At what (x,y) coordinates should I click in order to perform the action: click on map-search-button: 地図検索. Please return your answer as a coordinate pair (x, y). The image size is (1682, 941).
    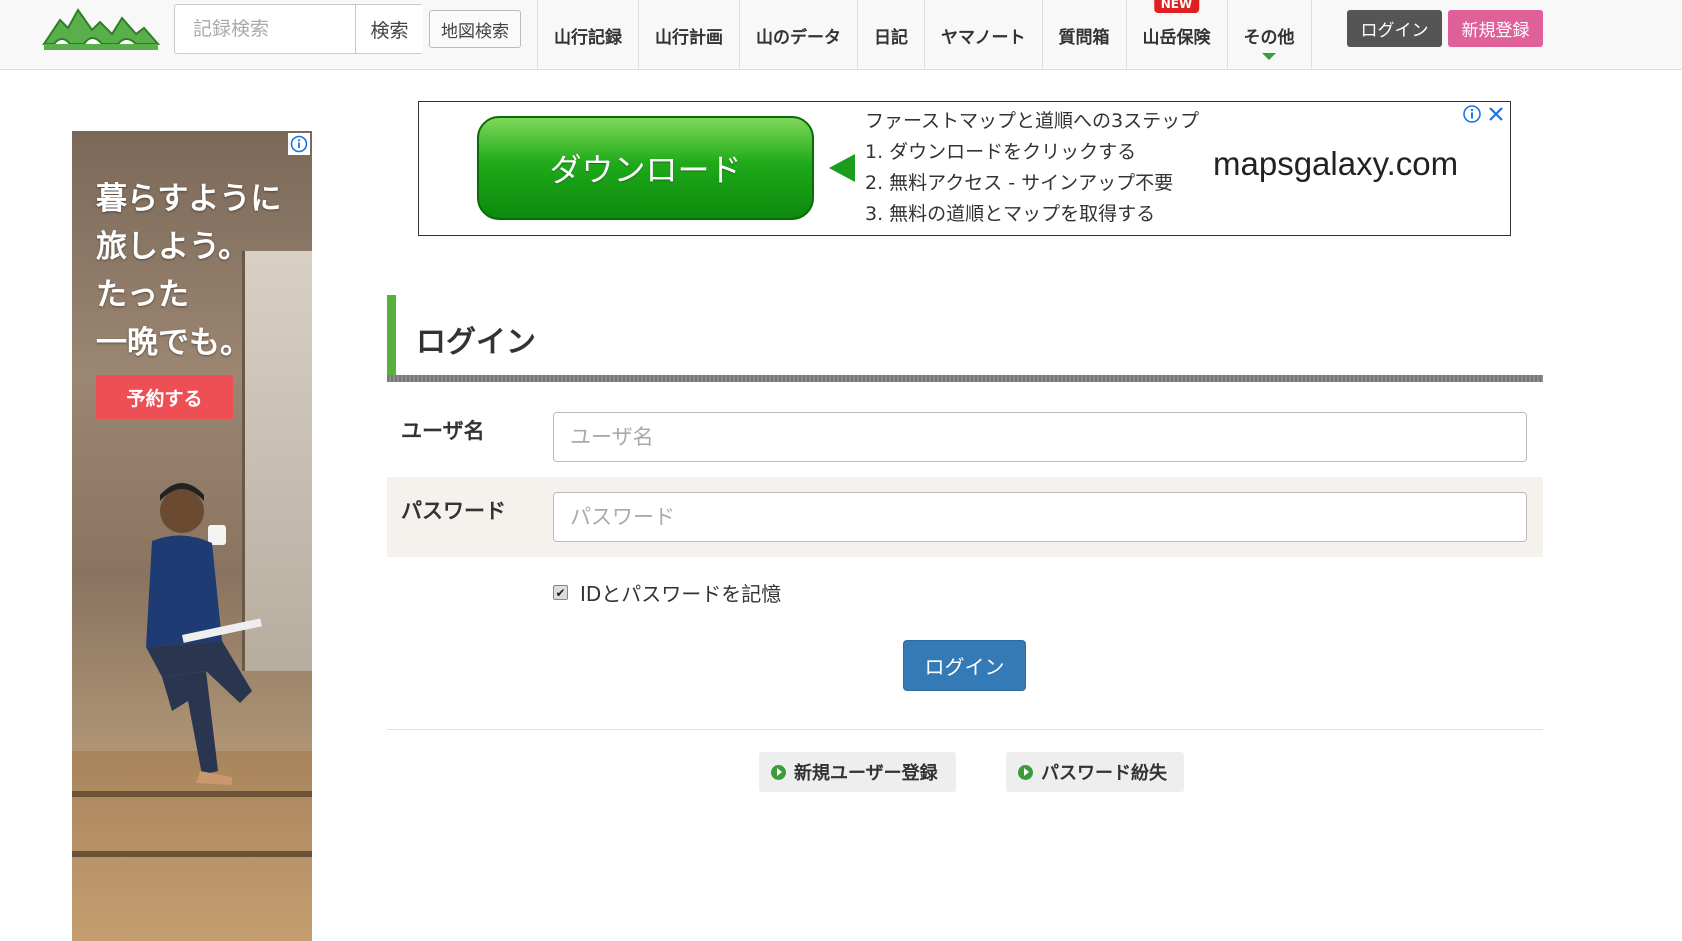
    Looking at the image, I should click on (475, 29).